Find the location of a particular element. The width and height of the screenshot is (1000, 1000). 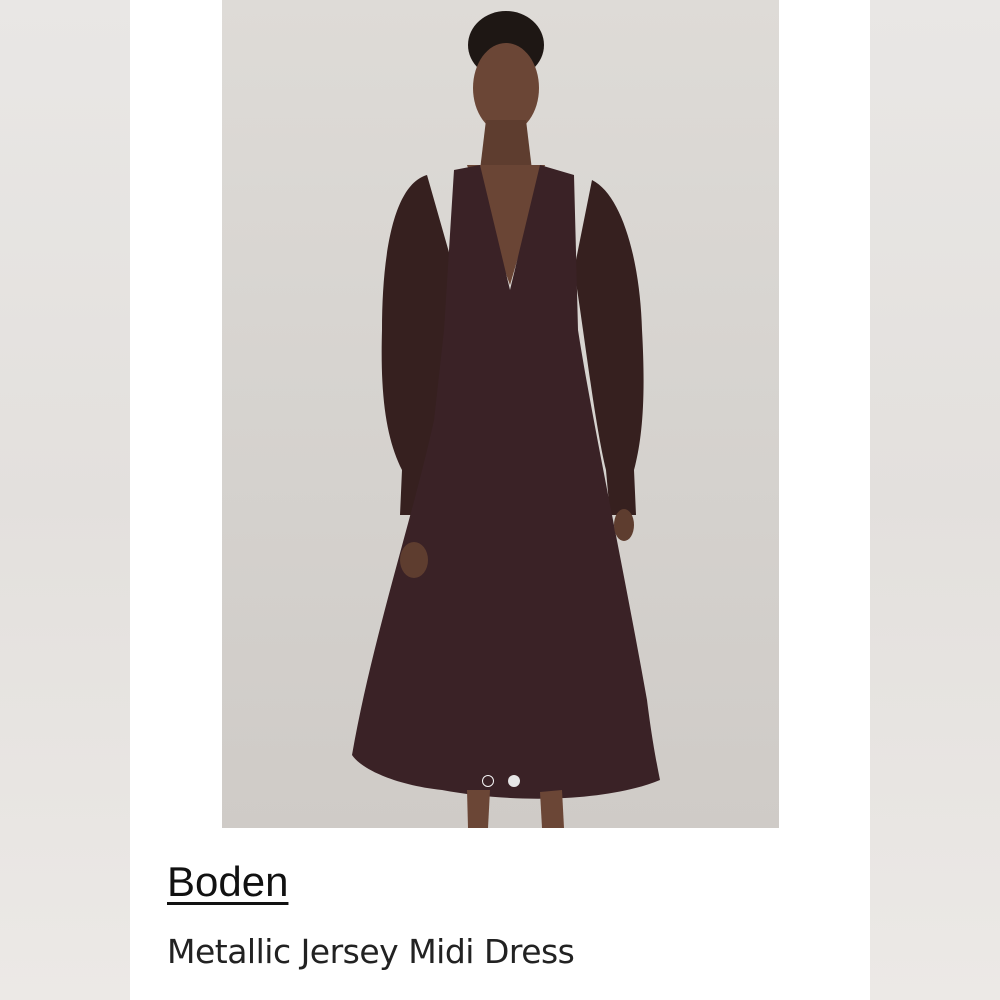

carousel-indicator is located at coordinates (500, 781).